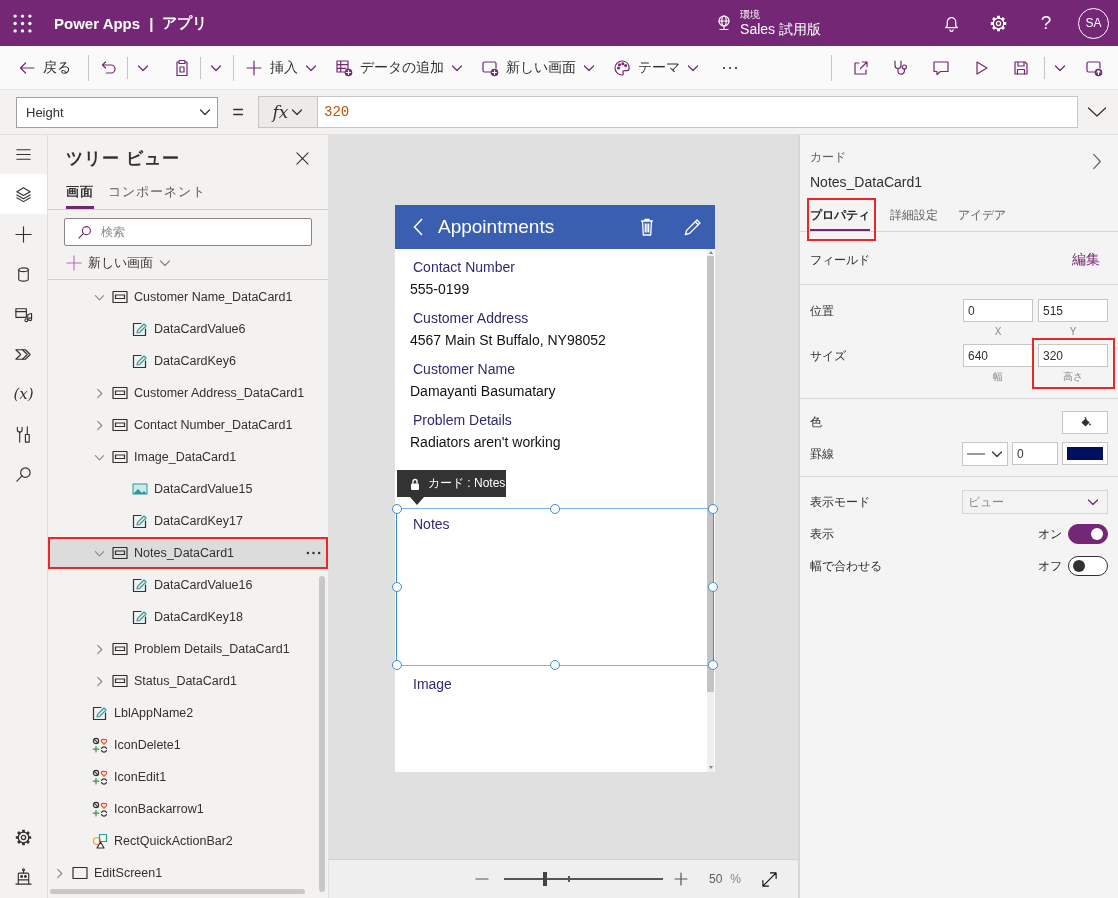 The image size is (1118, 898). I want to click on tree-item: DataCardValue6, so click(188, 329).